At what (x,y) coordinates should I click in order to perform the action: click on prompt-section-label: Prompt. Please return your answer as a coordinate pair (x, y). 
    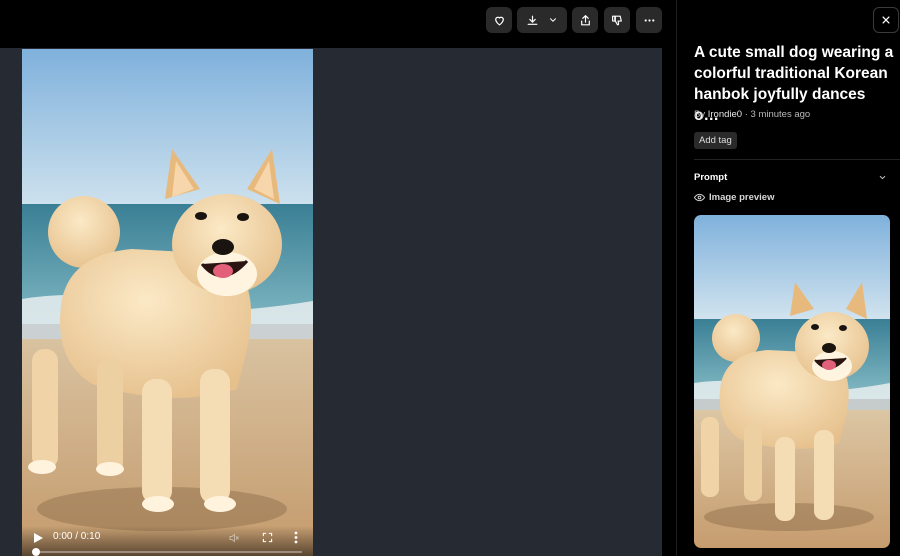
    Looking at the image, I should click on (710, 177).